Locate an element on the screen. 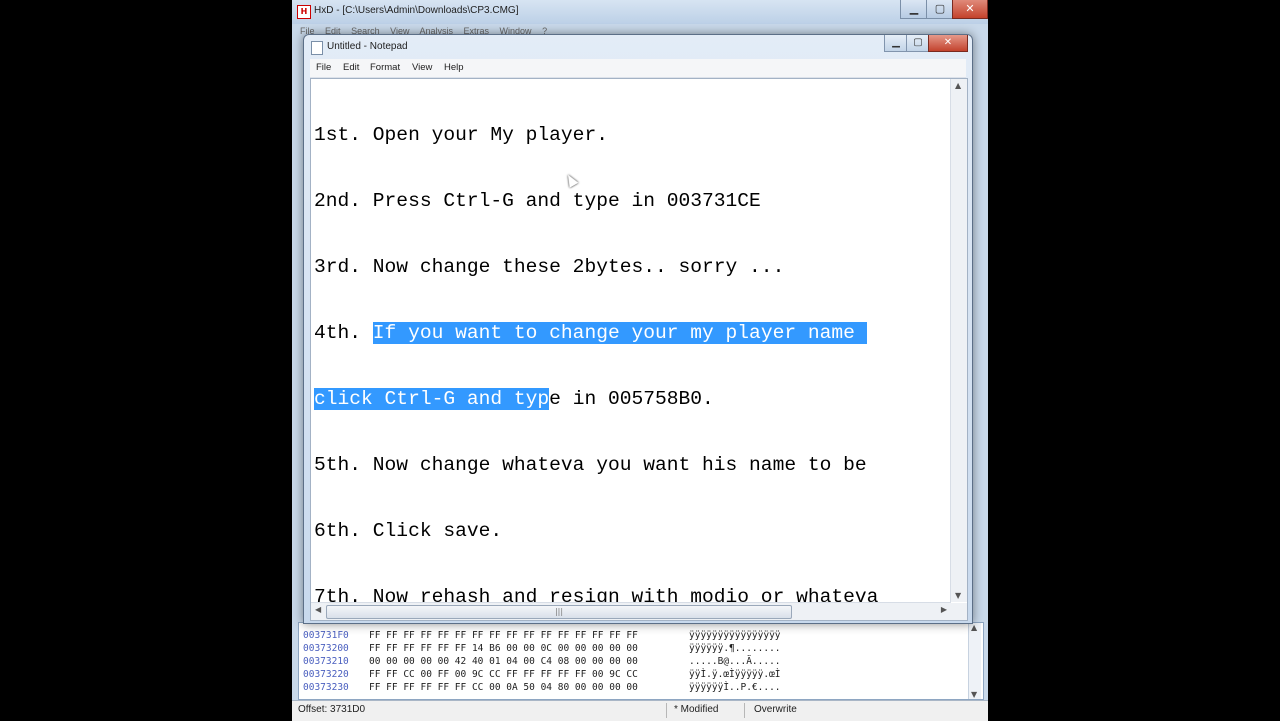 This screenshot has width=1280, height=721. notepad-maximize-button: ▢ is located at coordinates (918, 43).